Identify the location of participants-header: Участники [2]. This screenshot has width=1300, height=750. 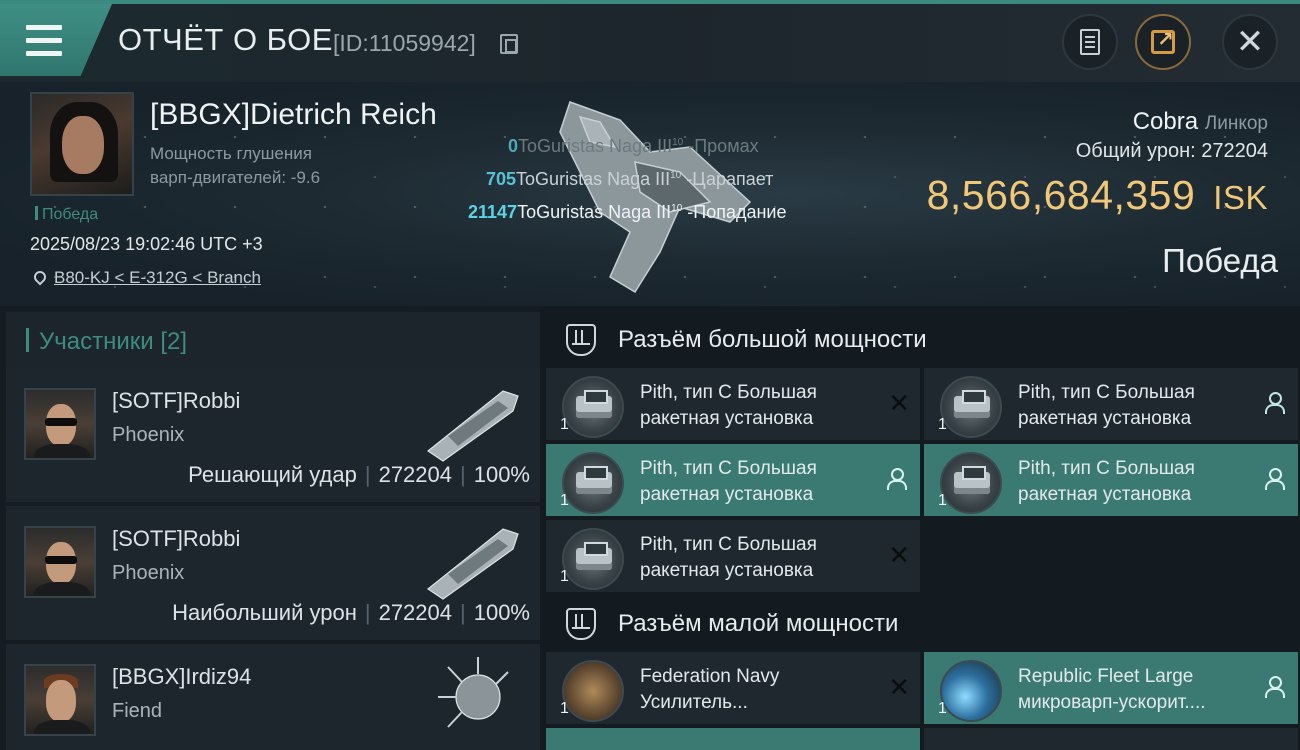
(273, 340).